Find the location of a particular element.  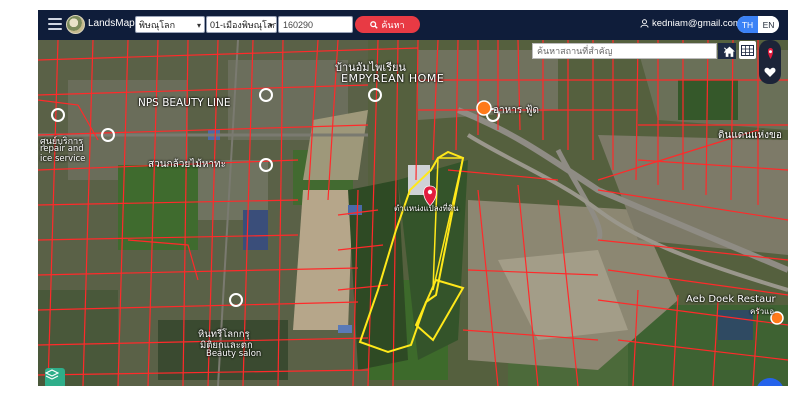

more-icon: ••• is located at coordinates (769, 385).